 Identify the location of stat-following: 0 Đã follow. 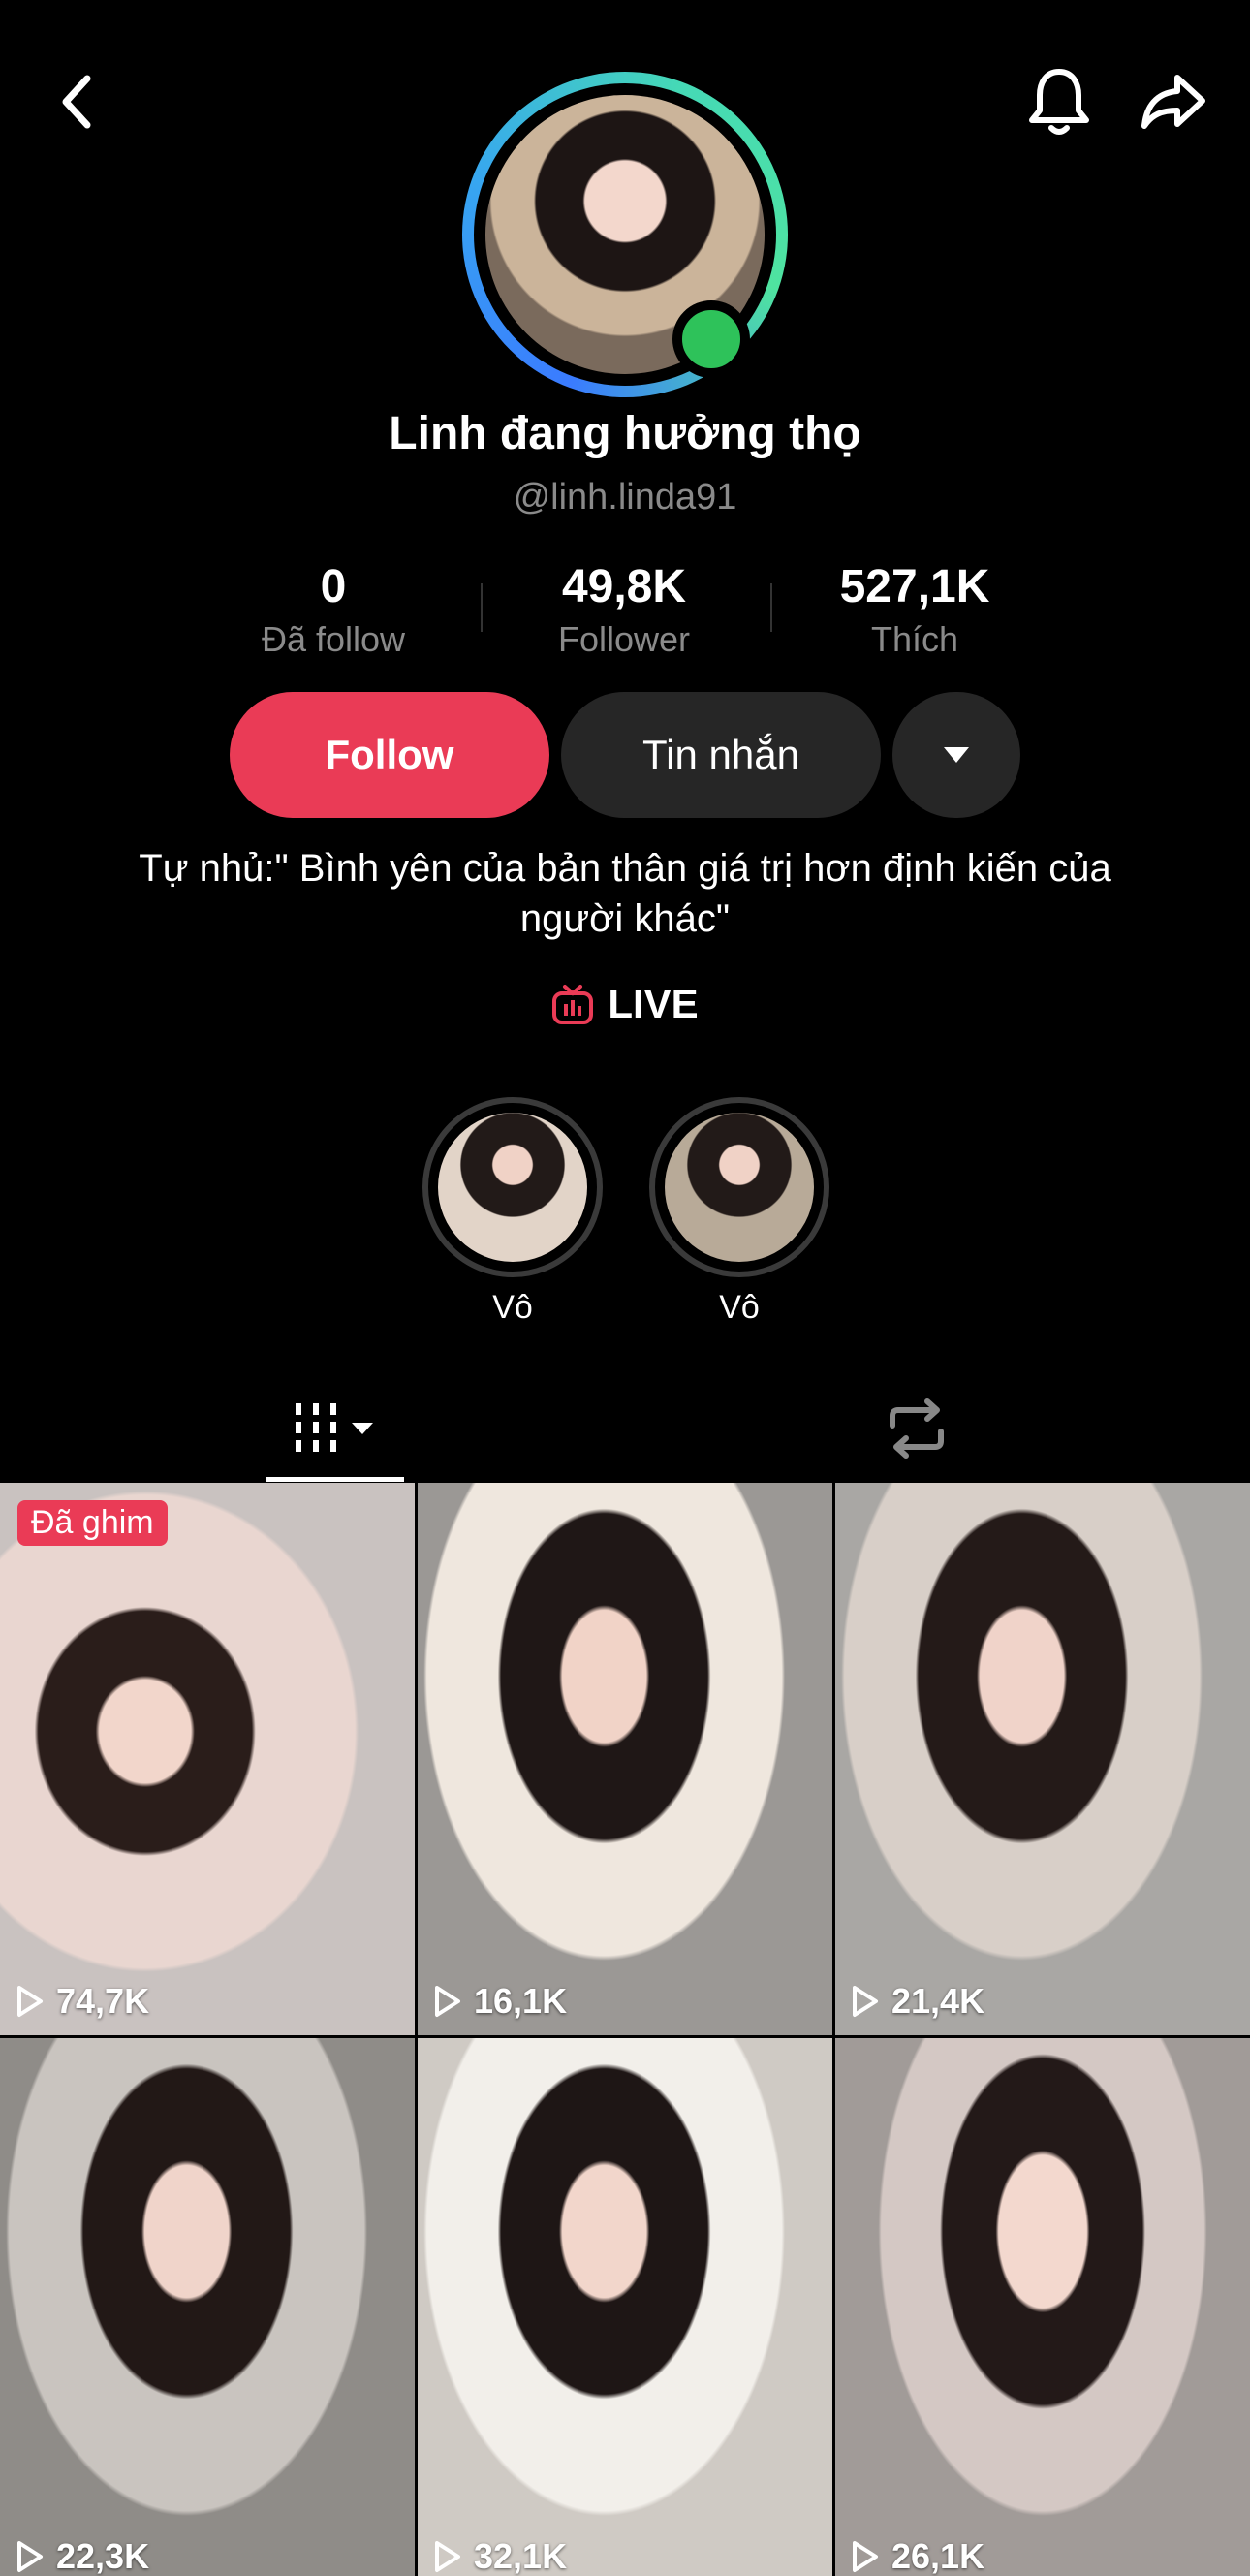
(333, 610).